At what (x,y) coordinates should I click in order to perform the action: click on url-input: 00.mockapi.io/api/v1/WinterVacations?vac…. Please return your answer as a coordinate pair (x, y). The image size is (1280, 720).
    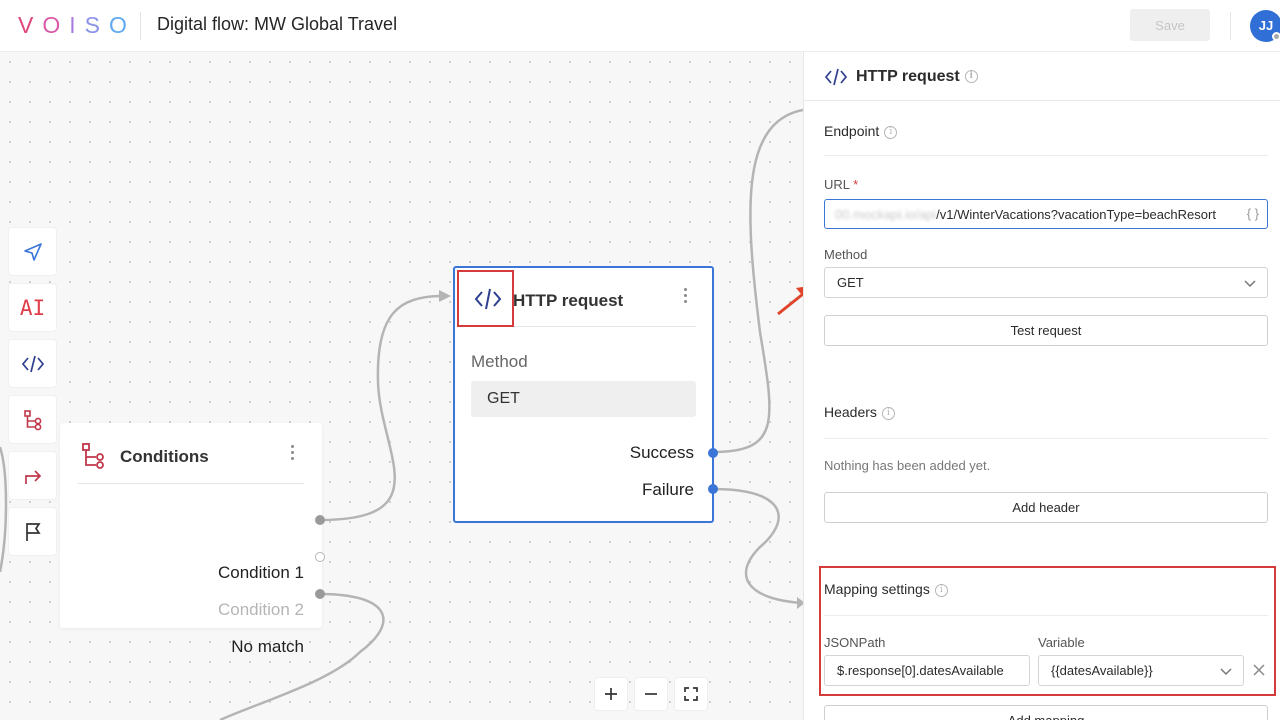
    Looking at the image, I should click on (1046, 214).